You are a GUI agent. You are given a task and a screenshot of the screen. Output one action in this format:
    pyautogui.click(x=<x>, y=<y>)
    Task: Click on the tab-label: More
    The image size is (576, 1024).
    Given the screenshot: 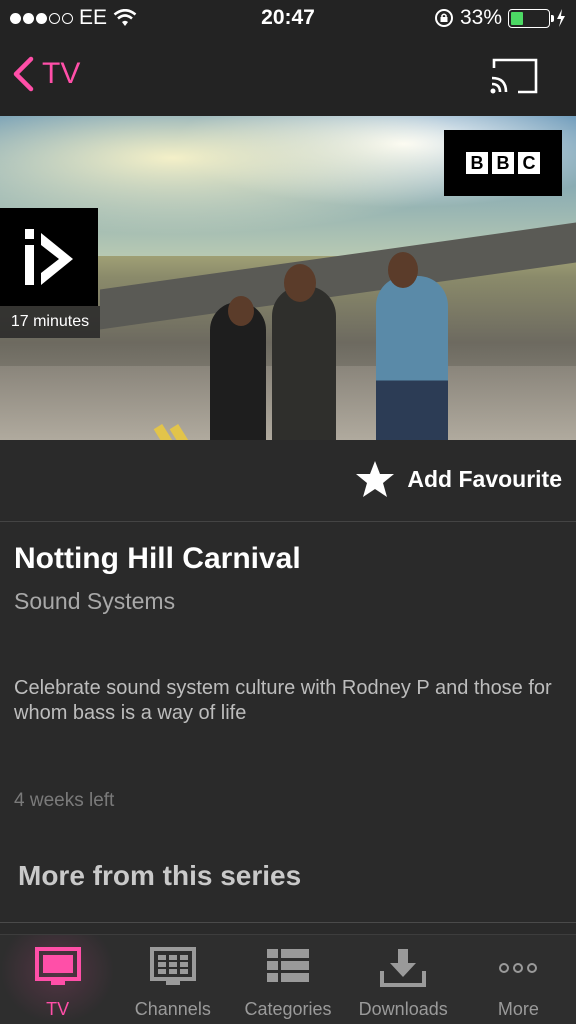 What is the action you would take?
    pyautogui.click(x=518, y=1009)
    